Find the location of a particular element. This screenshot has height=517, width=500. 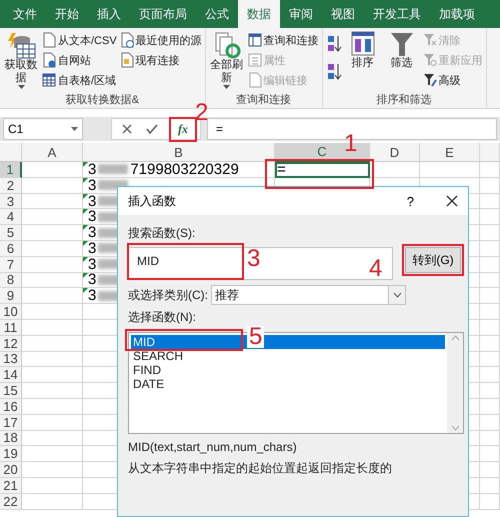

ribbon-tab: 开发工具 is located at coordinates (397, 14).